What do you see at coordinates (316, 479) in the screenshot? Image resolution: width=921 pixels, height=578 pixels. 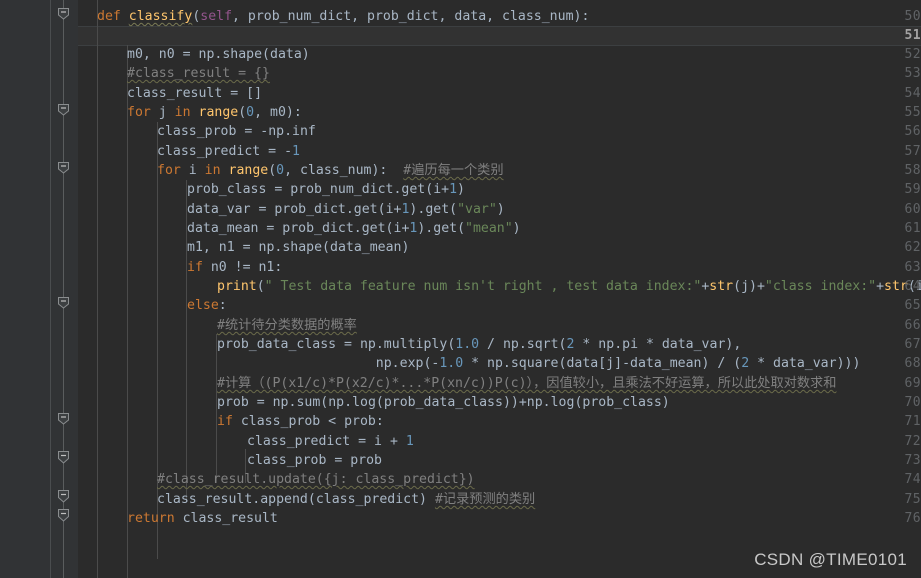 I see `code-line-74: #class_result.update({j: class_predict})` at bounding box center [316, 479].